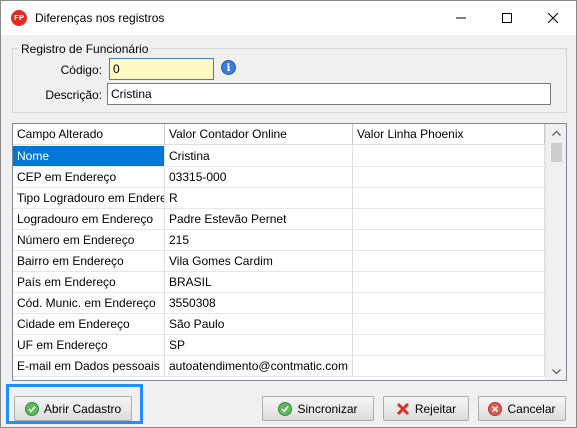 The image size is (577, 428). Describe the element at coordinates (556, 152) in the screenshot. I see `scroll-thumb` at that location.